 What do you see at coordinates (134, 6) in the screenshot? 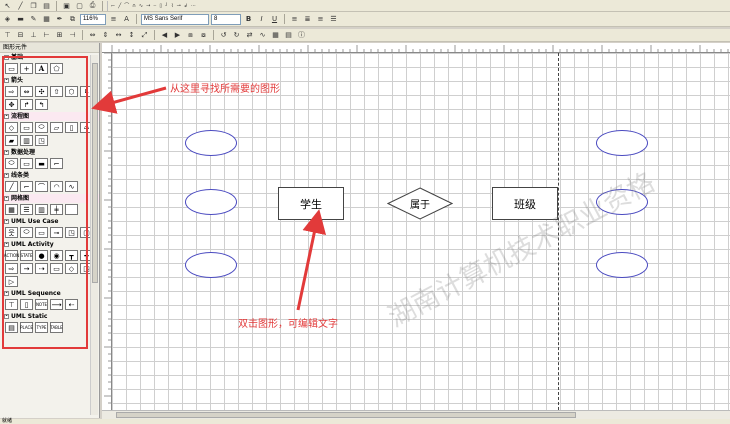
I see `connector-arc-icon: ∩` at bounding box center [134, 6].